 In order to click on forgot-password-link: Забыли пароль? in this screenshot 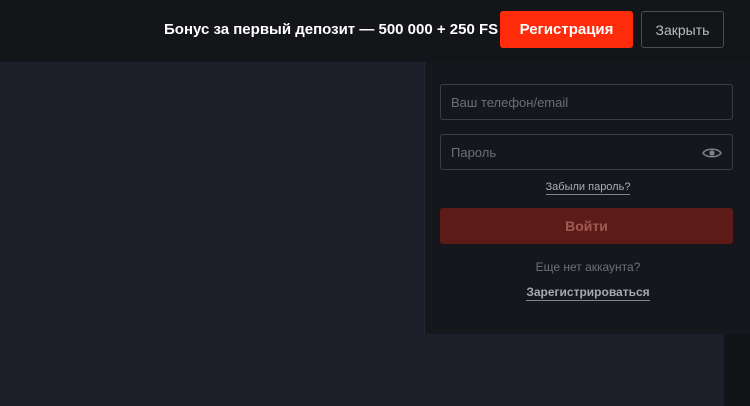, I will do `click(588, 188)`.